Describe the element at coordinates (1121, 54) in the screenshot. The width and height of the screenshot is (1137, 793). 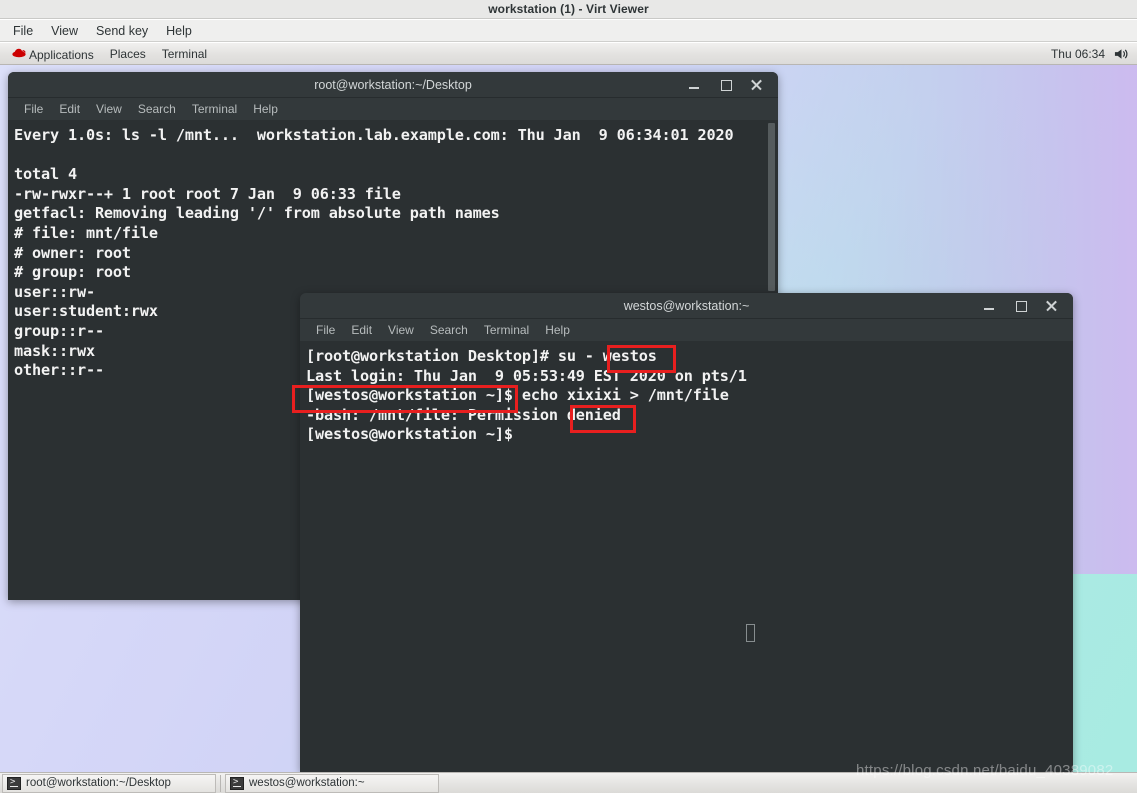
I see `volume-speaker-icon` at that location.